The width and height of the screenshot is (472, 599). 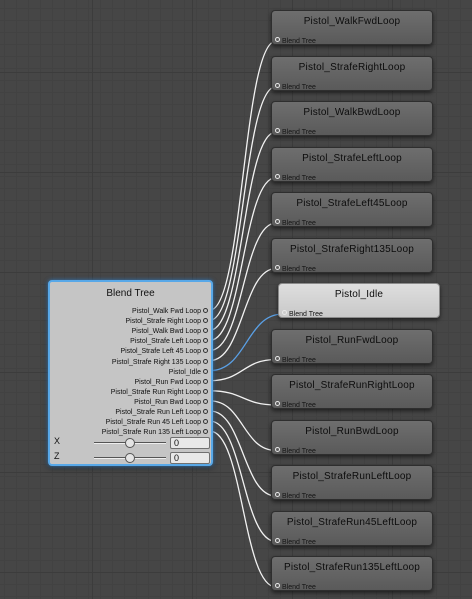 What do you see at coordinates (352, 391) in the screenshot?
I see `motion-node: Pistol_StrafeRunRightLoop Blend Tree` at bounding box center [352, 391].